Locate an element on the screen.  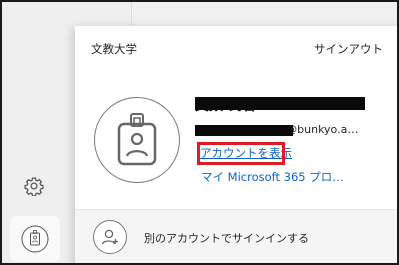
sign-in-another-account-label: 別のアカウントでサインインする is located at coordinates (226, 238).